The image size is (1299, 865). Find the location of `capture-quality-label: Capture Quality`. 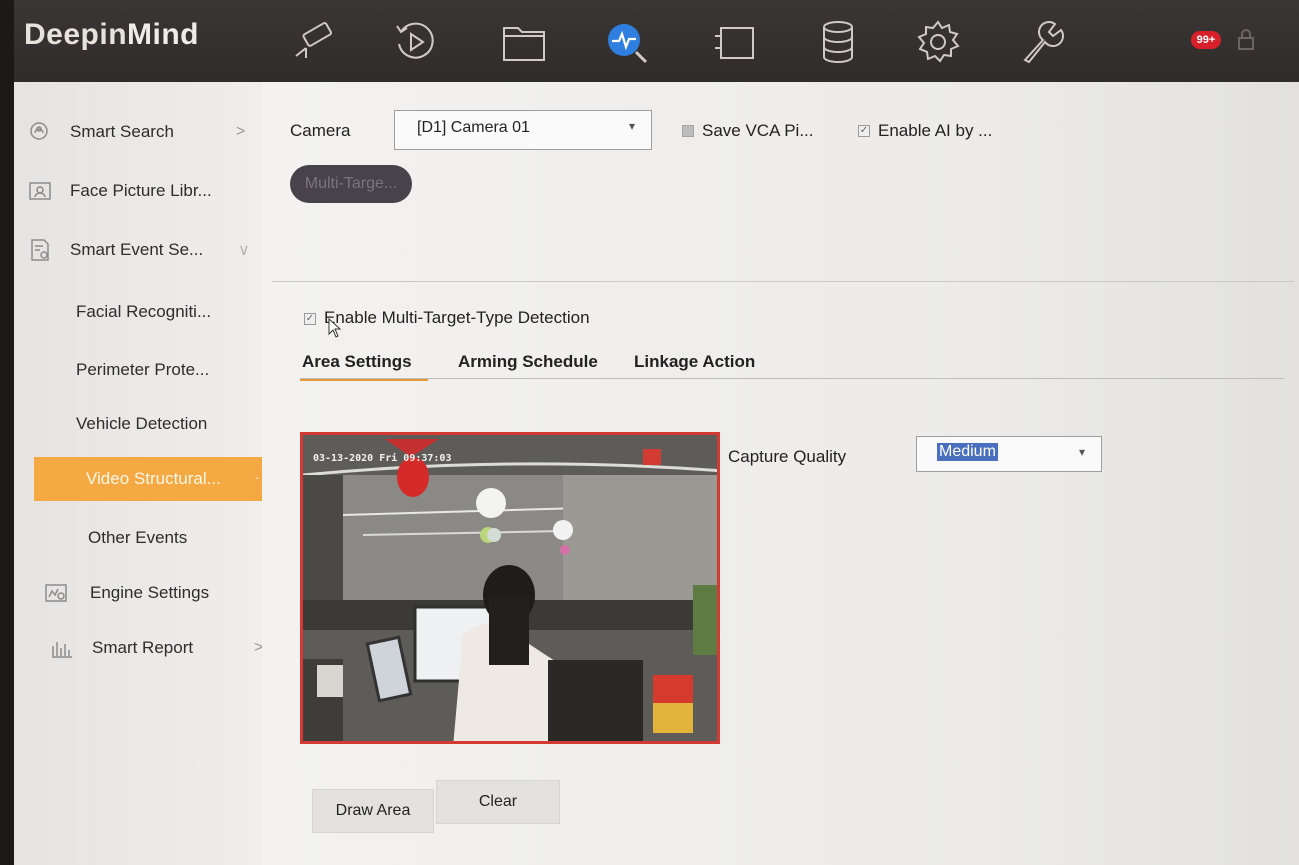

capture-quality-label: Capture Quality is located at coordinates (787, 456).